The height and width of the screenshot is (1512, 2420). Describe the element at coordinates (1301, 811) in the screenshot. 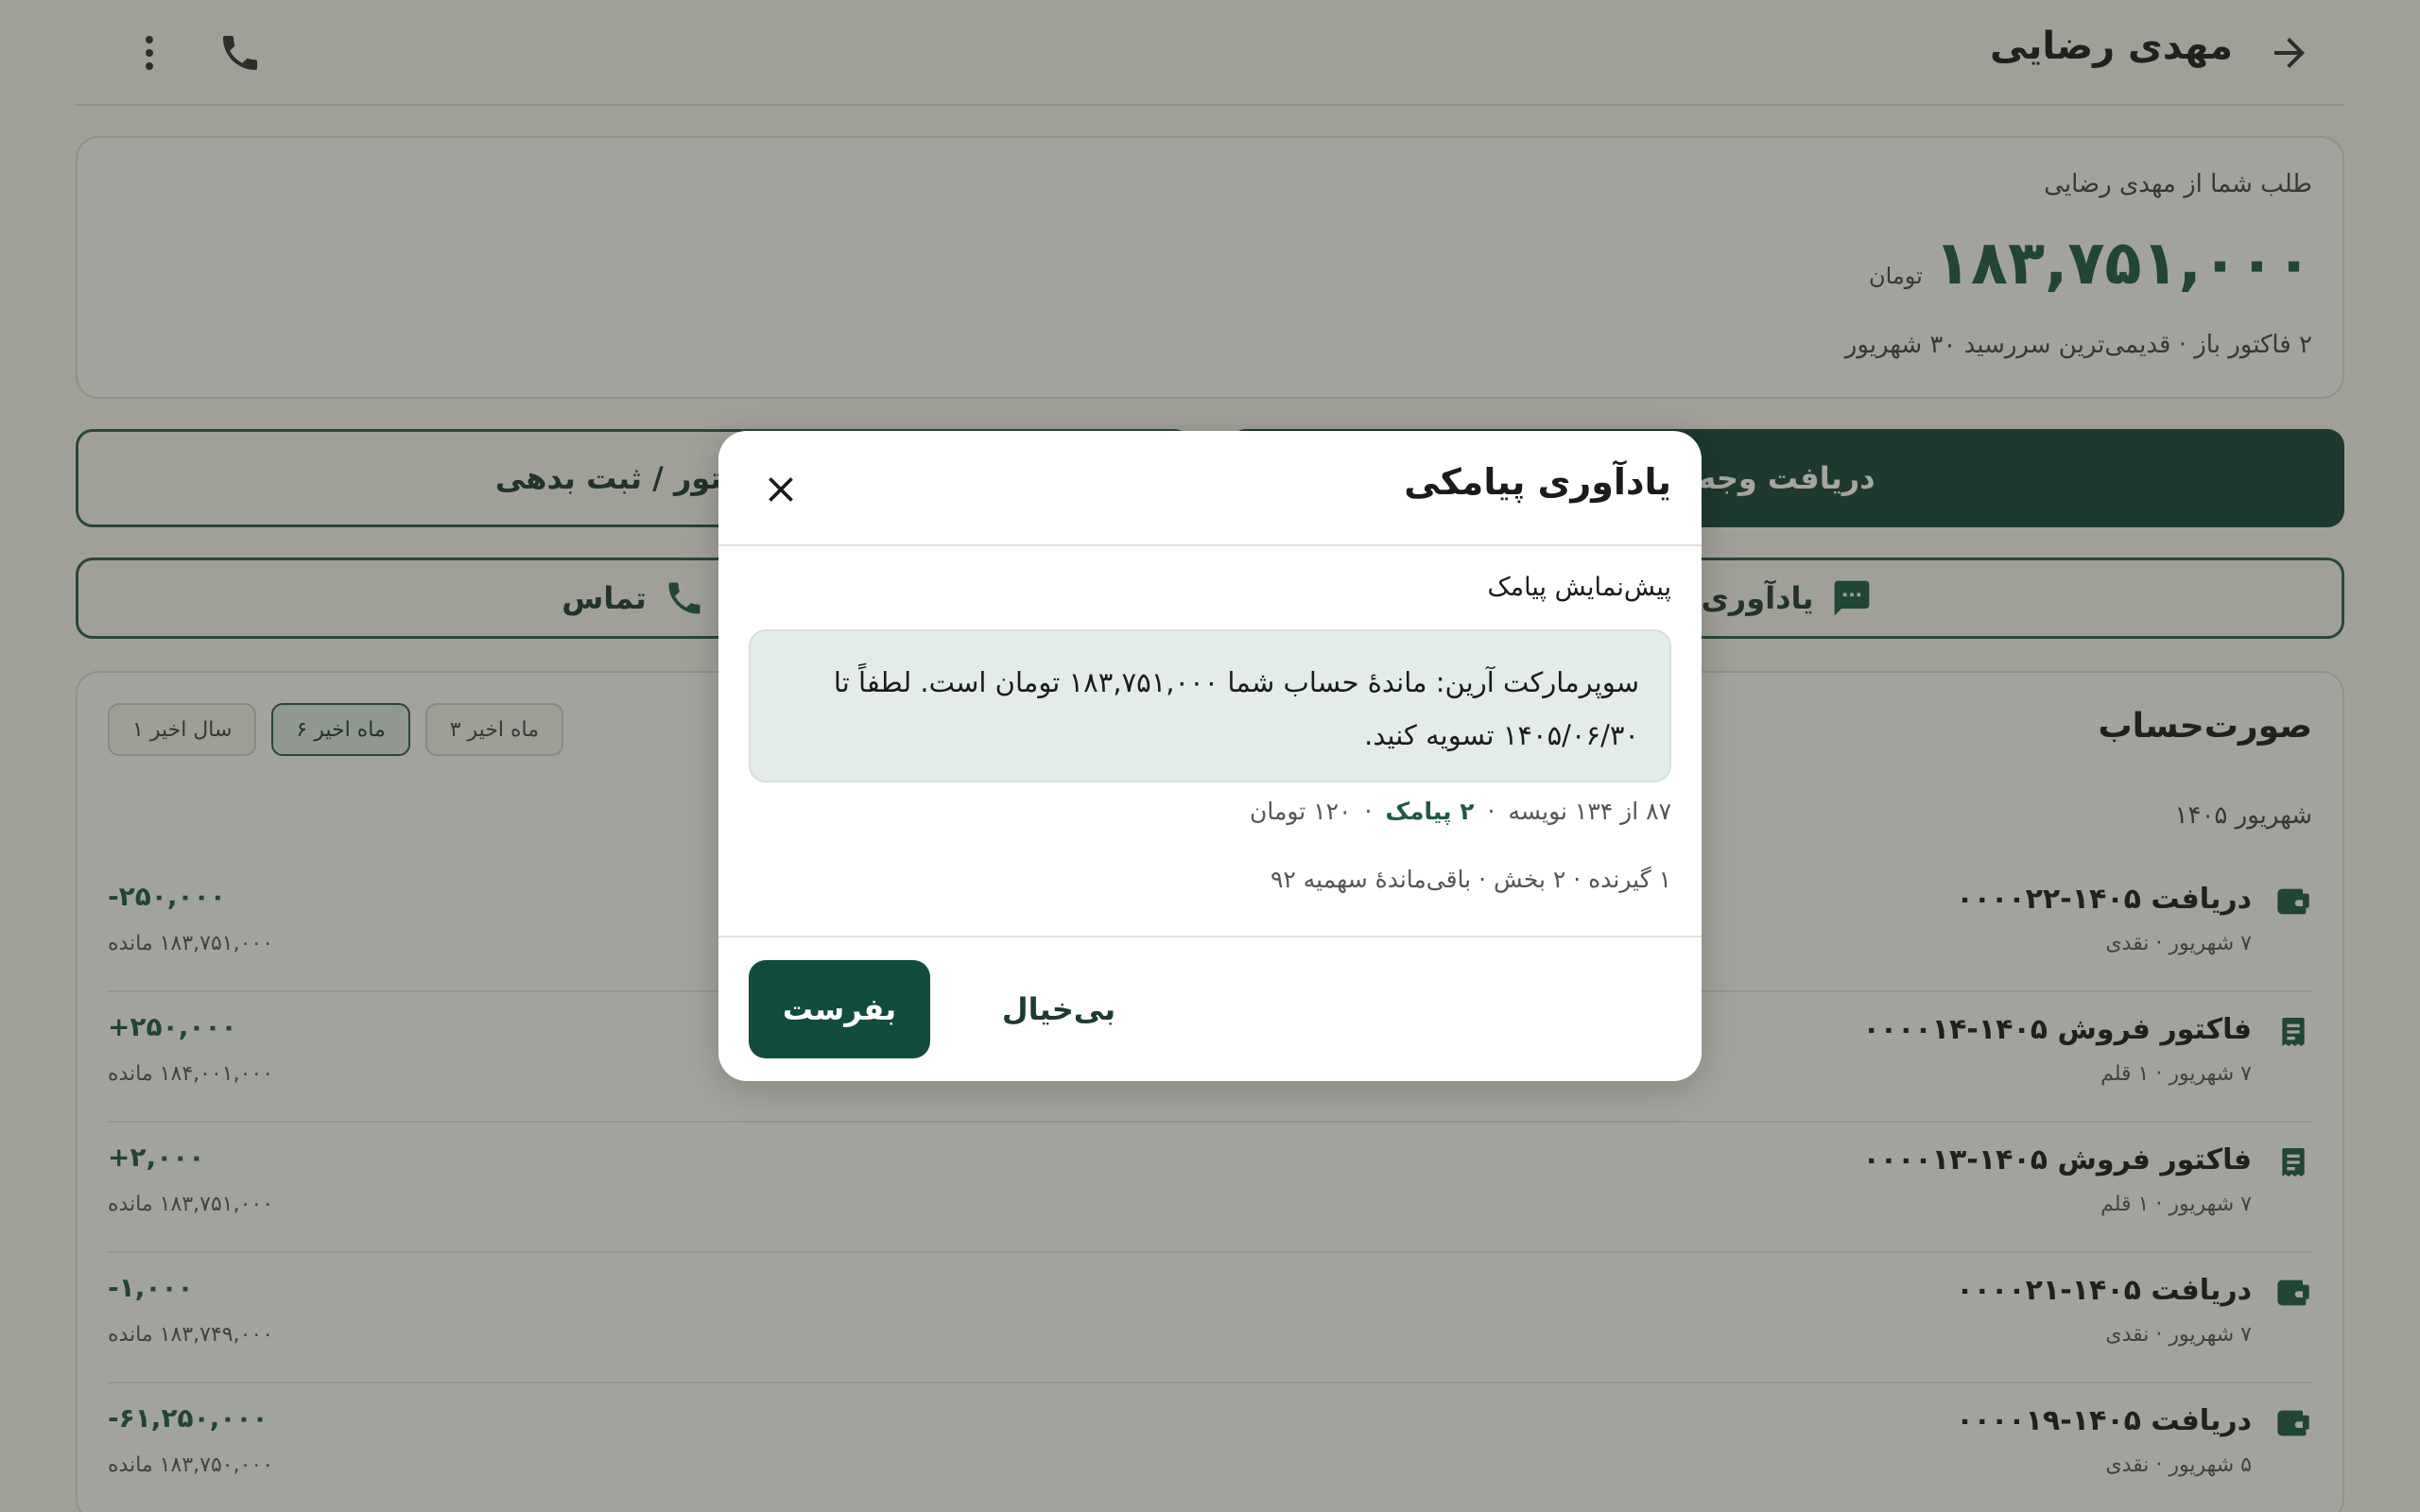

I see `sms-cost: ۱۲۰ تومان` at that location.